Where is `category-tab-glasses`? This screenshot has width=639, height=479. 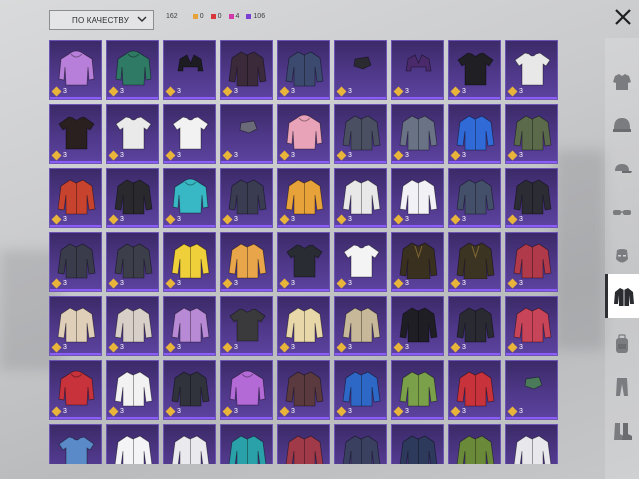
category-tab-glasses is located at coordinates (622, 213).